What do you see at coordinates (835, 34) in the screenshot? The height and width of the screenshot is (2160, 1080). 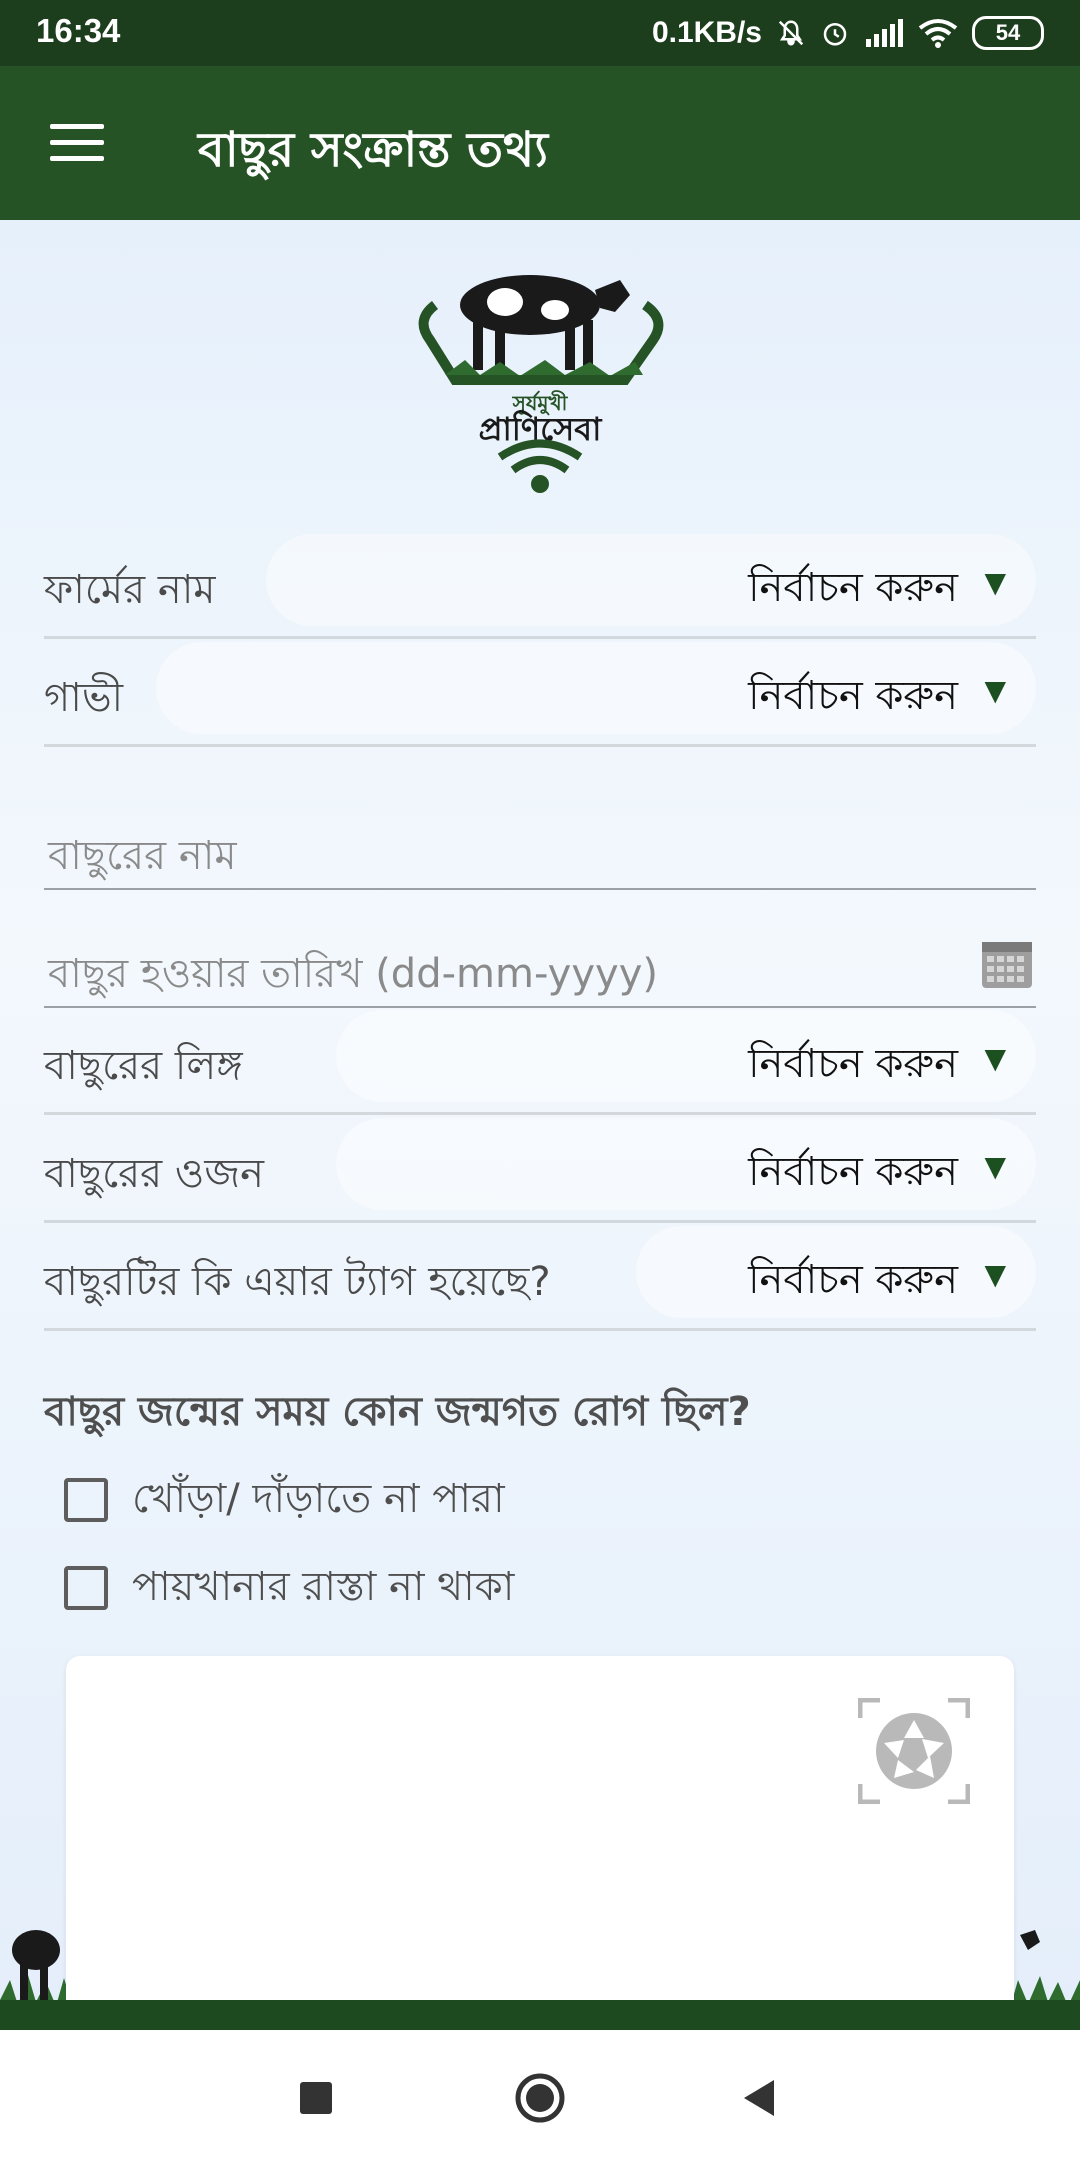 I see `alarm-icon` at bounding box center [835, 34].